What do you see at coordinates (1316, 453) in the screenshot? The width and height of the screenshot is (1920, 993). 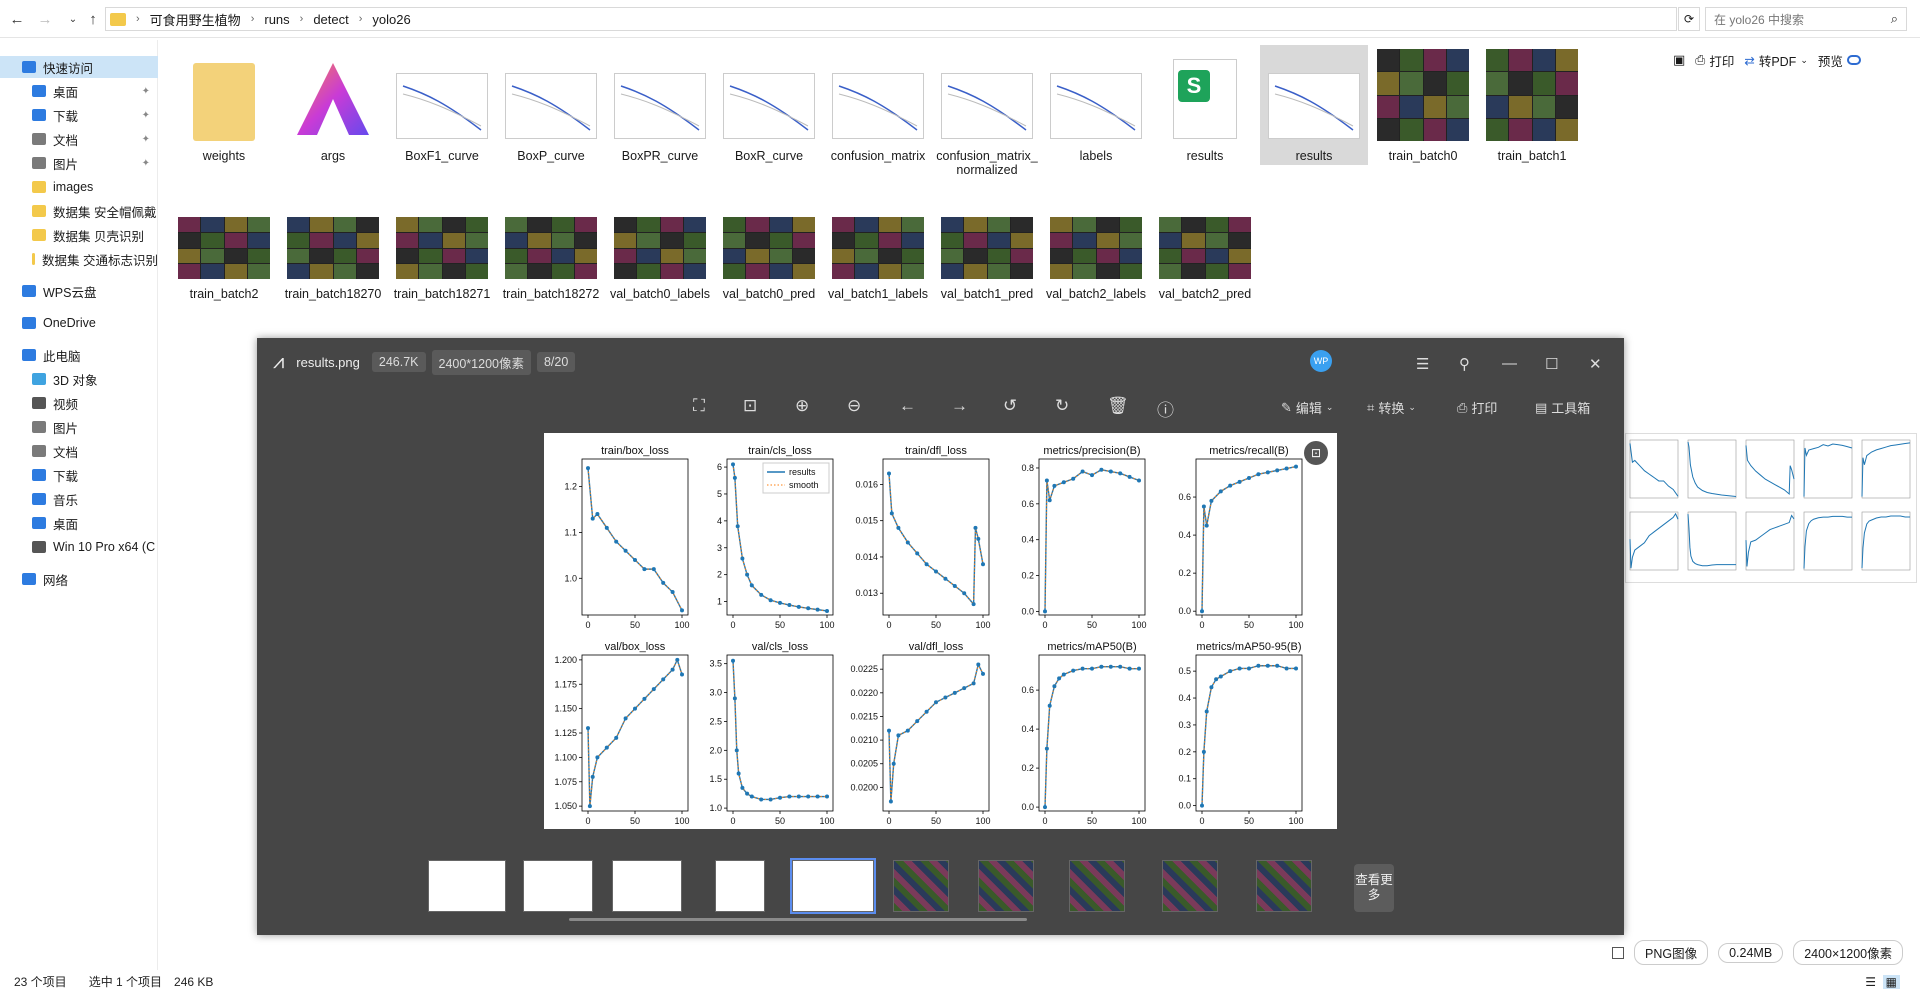 I see `ocr-icon: ⊡` at bounding box center [1316, 453].